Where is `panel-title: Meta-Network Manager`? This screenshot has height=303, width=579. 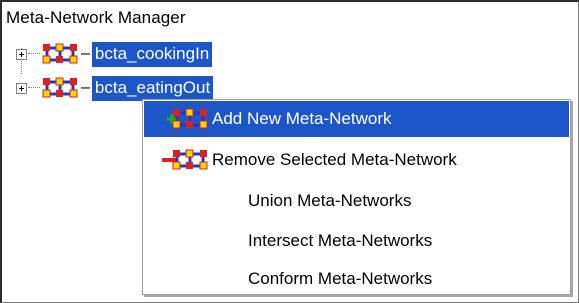
panel-title: Meta-Network Manager is located at coordinates (96, 17).